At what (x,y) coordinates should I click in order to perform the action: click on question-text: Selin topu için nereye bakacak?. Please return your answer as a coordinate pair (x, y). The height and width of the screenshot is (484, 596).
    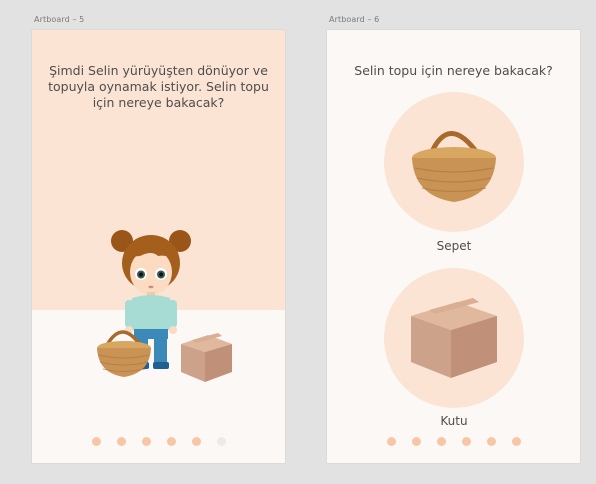
    Looking at the image, I should click on (453, 70).